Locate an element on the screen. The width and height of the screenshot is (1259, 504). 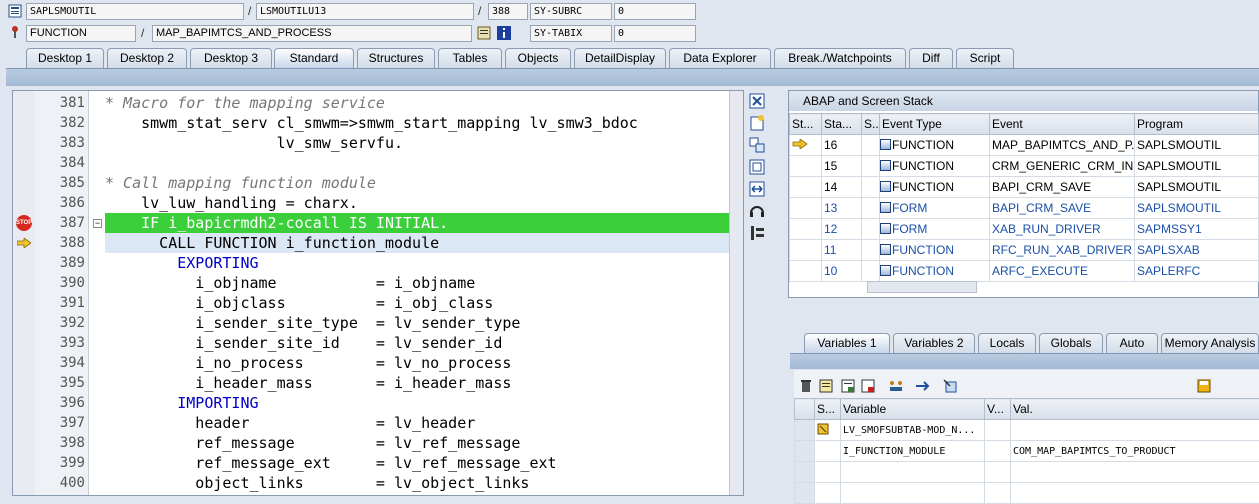
stack-row: 10FUNCTIONARFC_EXECUTESAPLERFC is located at coordinates (1024, 271).